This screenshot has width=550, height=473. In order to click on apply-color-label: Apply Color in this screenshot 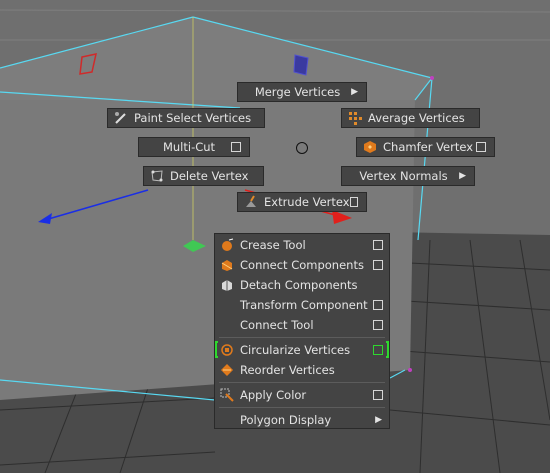, I will do `click(273, 395)`.